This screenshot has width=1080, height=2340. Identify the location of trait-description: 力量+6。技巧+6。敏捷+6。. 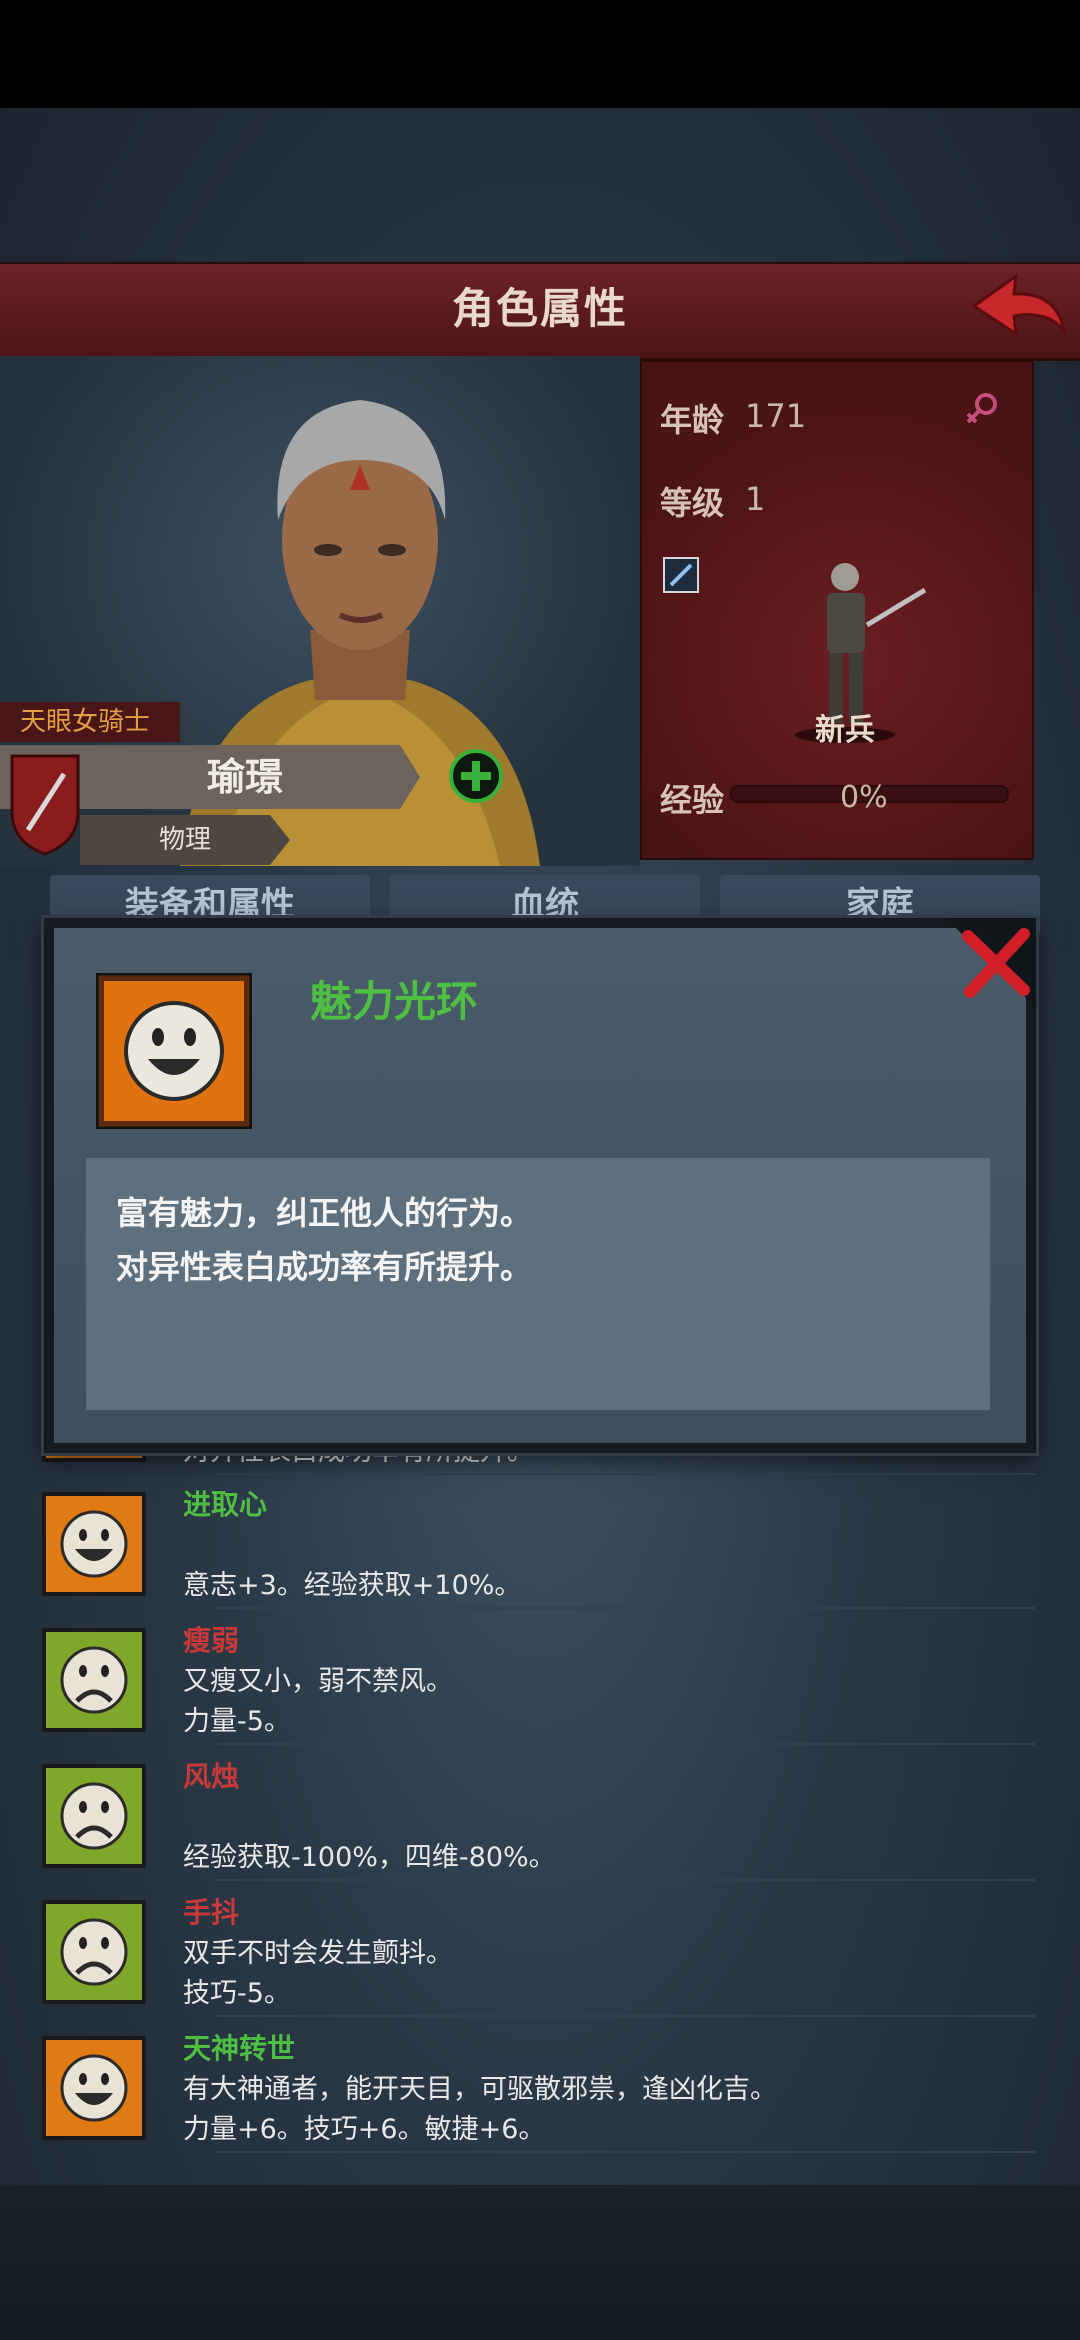
(364, 2129).